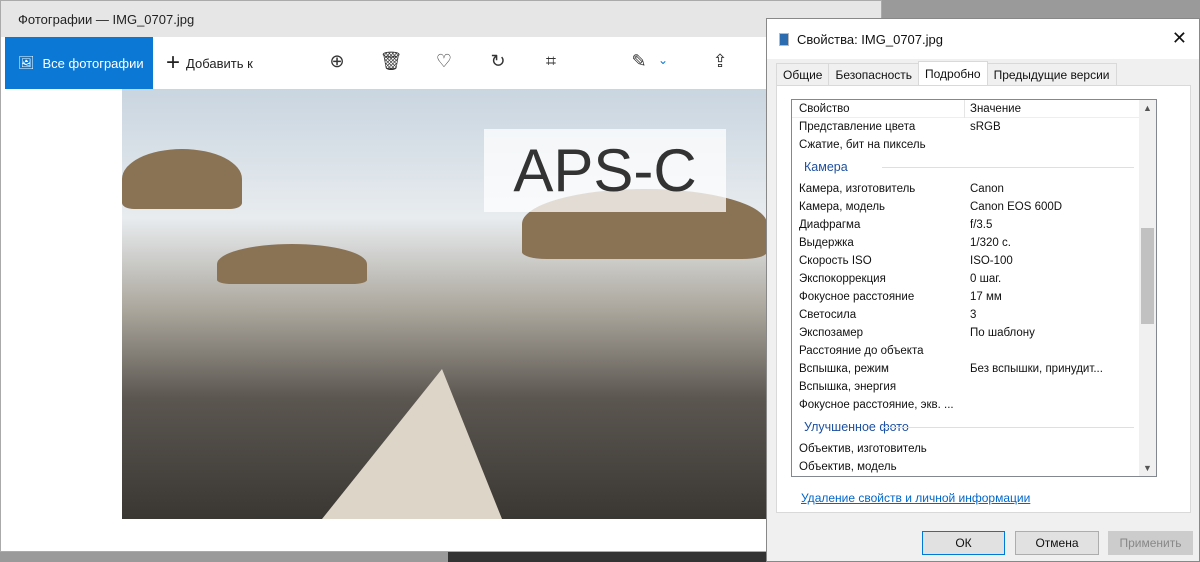  I want to click on scroll-down-icon: ▼, so click(1147, 468).